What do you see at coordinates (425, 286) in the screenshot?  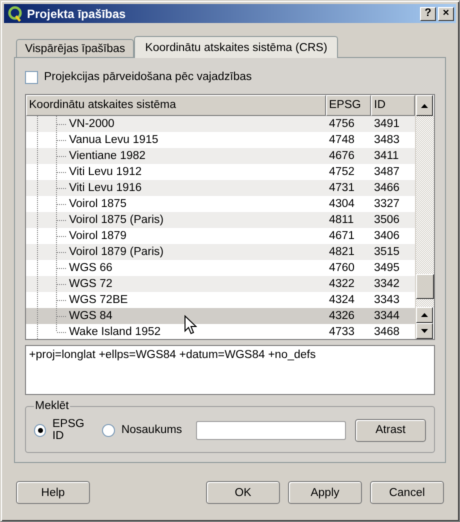 I see `scroll-thumb` at bounding box center [425, 286].